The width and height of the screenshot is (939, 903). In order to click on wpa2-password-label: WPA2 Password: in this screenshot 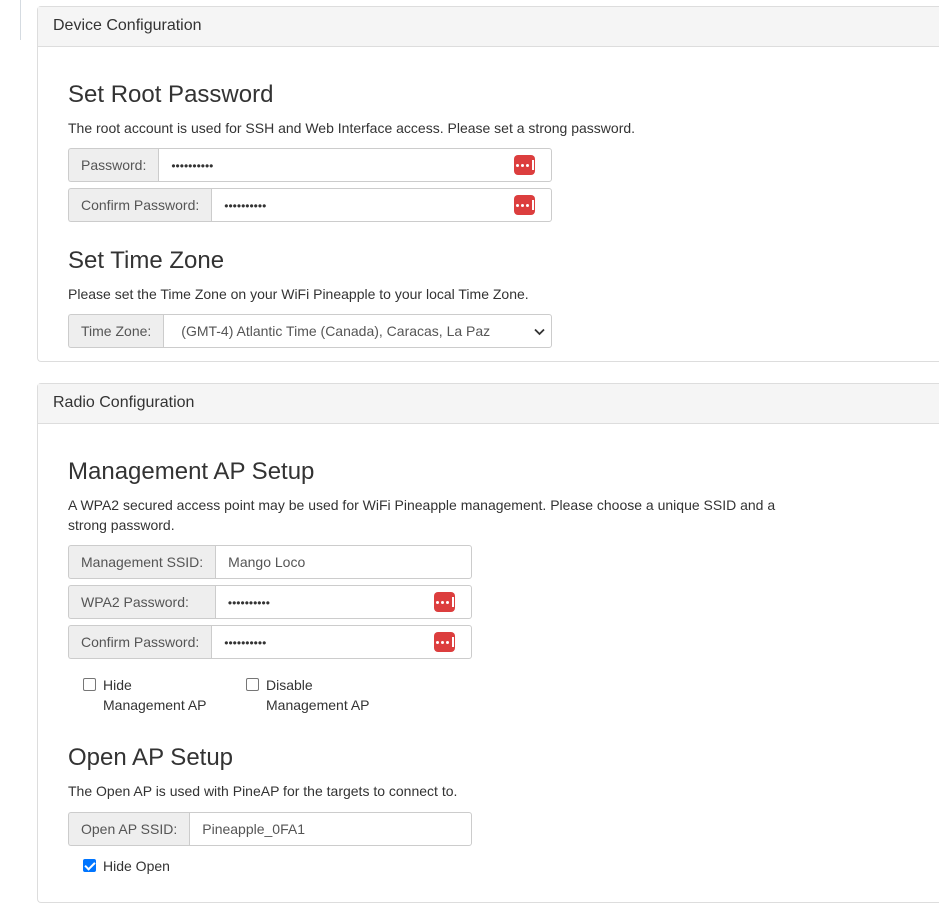, I will do `click(141, 602)`.